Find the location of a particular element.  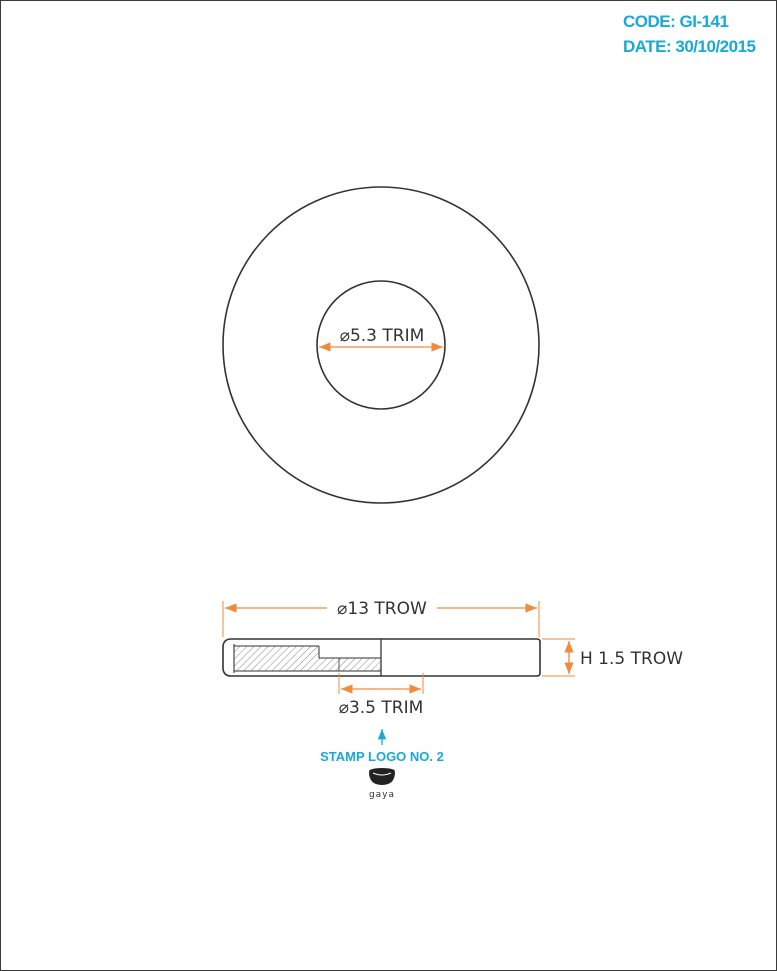

gaya-logo: gaya is located at coordinates (382, 784).